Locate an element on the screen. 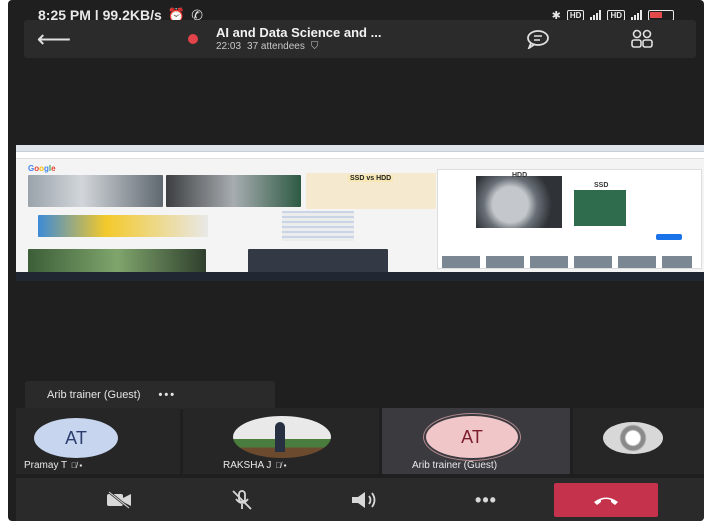 This screenshot has height=521, width=712. chat-icon is located at coordinates (538, 39).